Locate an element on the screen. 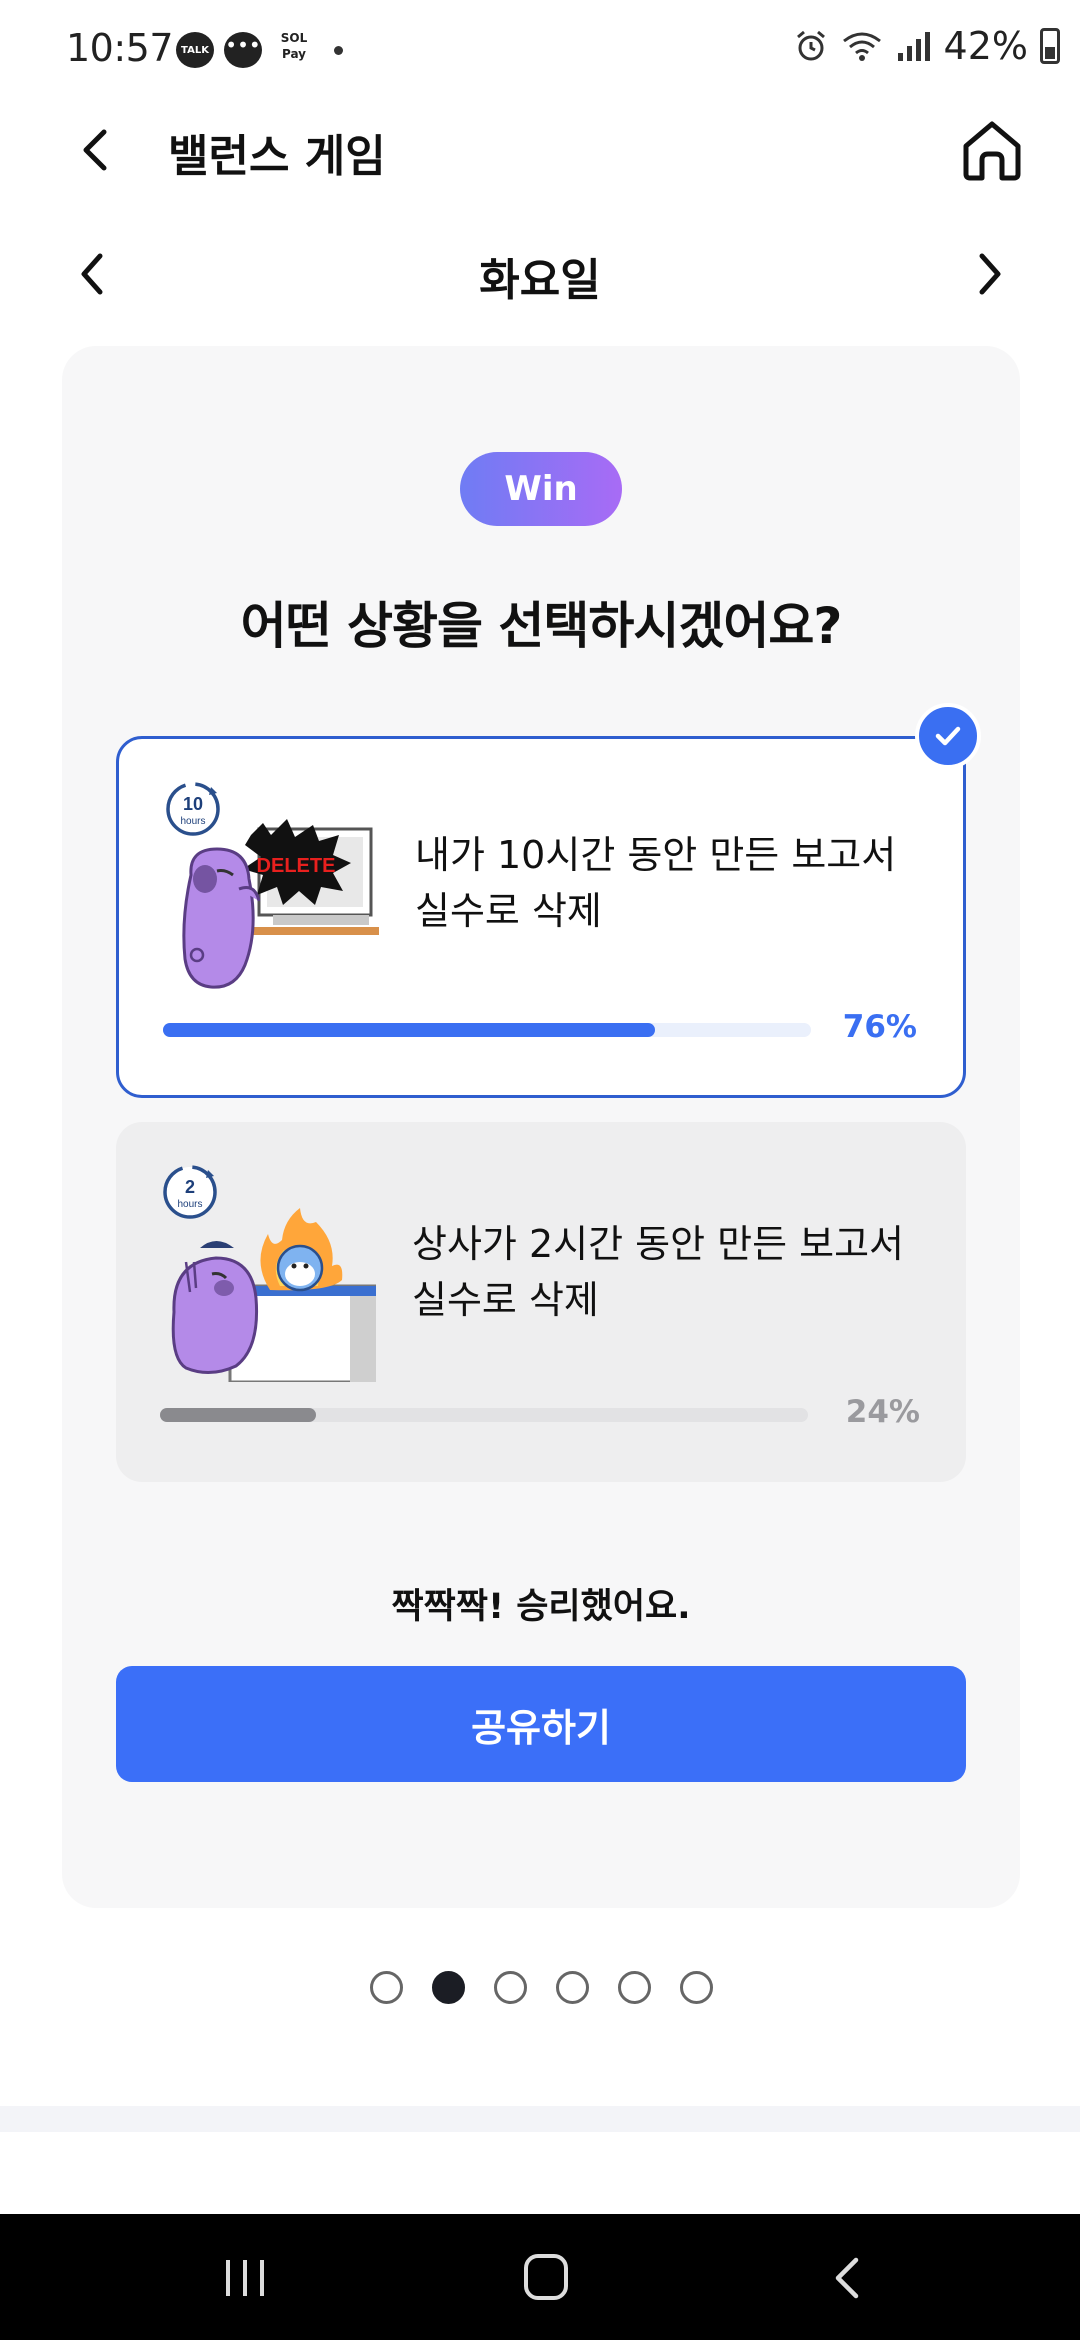 This screenshot has height=2340, width=1080. wifi-icon is located at coordinates (861, 46).